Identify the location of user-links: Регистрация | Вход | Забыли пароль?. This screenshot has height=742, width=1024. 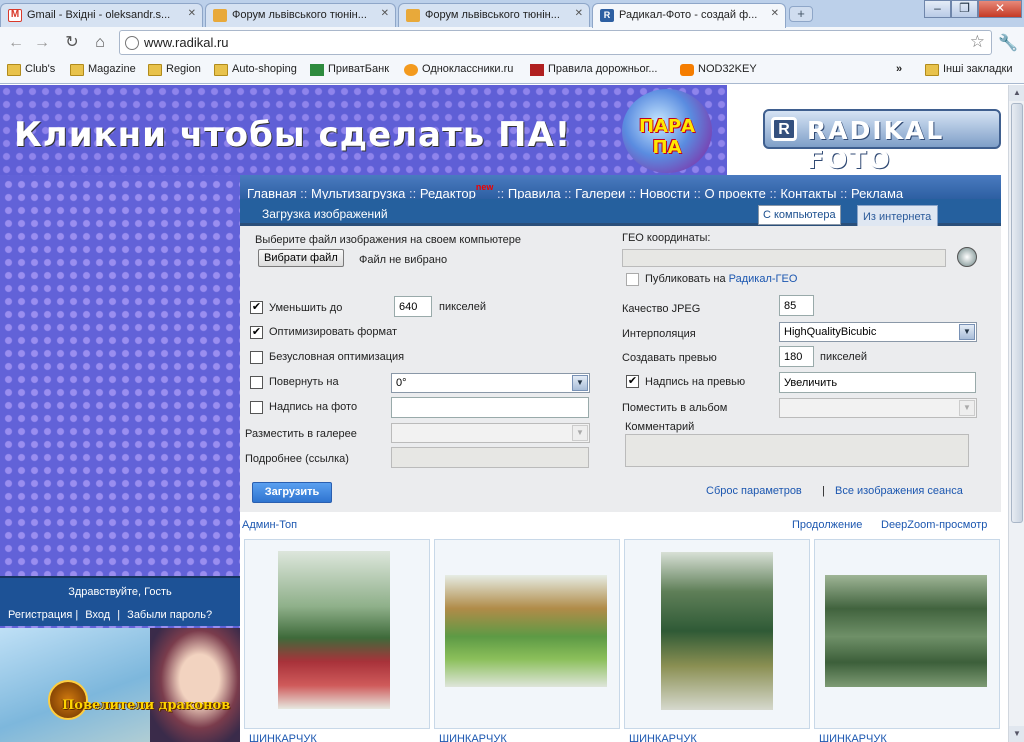
(110, 615).